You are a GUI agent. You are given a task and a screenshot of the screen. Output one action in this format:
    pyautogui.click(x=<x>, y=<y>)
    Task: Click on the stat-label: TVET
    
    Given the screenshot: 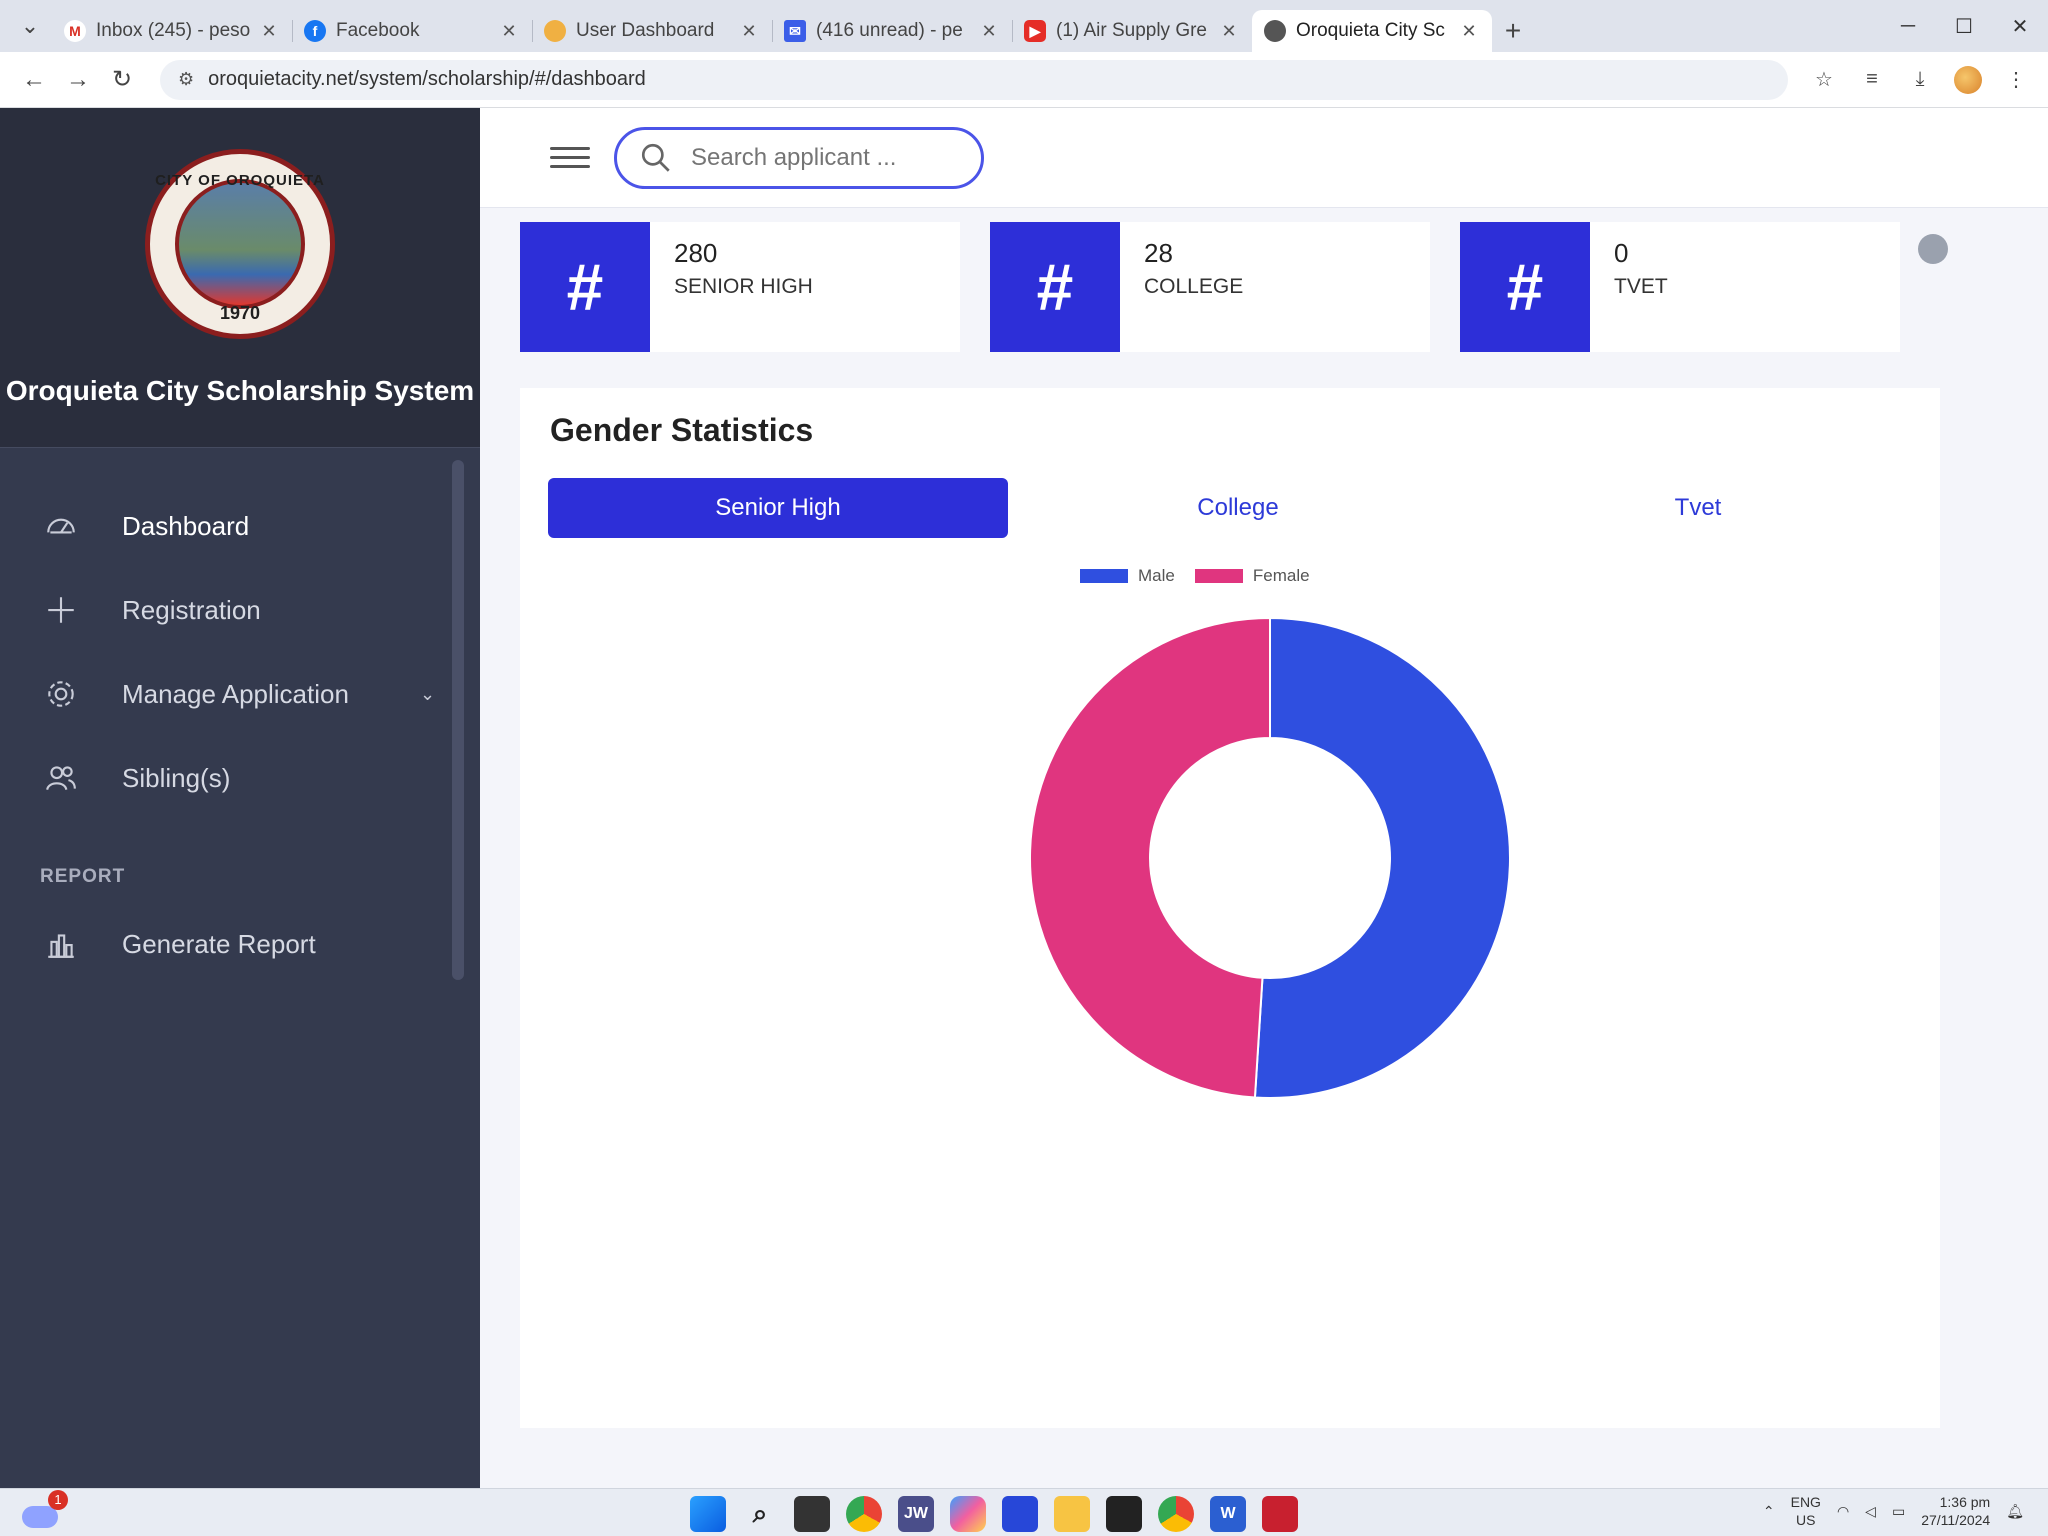 What is the action you would take?
    pyautogui.click(x=1641, y=286)
    